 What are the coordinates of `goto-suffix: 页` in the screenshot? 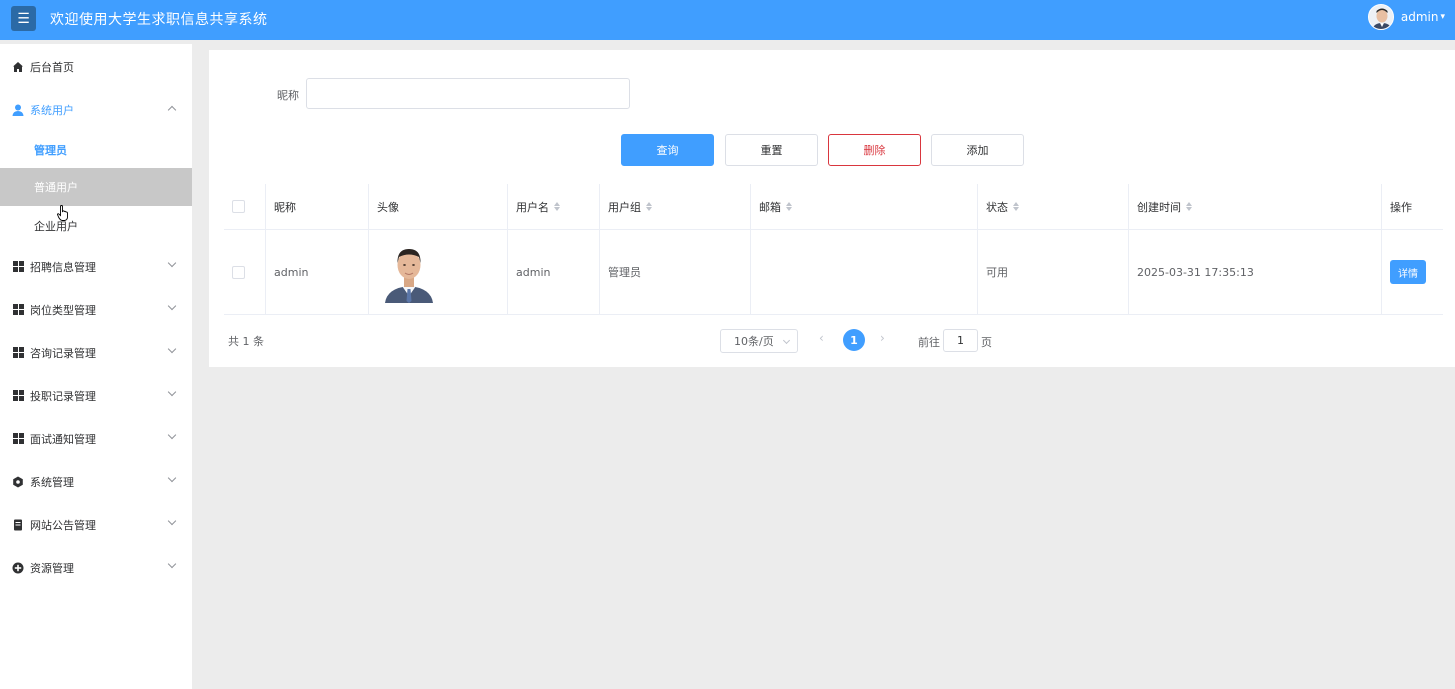 It's located at (986, 342).